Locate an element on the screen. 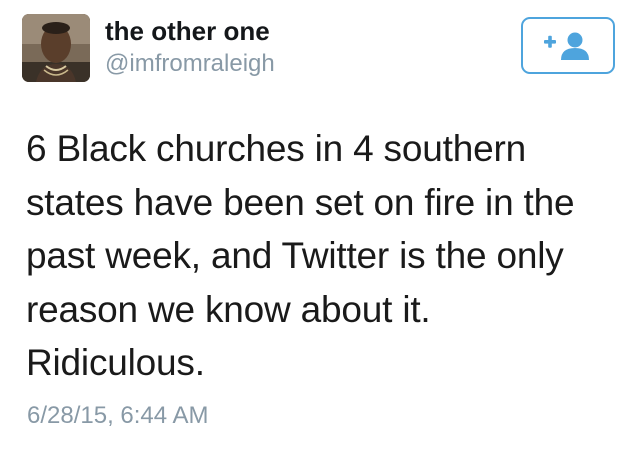 Image resolution: width=632 pixels, height=460 pixels. user-info: the other one @imfromraleigh is located at coordinates (190, 47).